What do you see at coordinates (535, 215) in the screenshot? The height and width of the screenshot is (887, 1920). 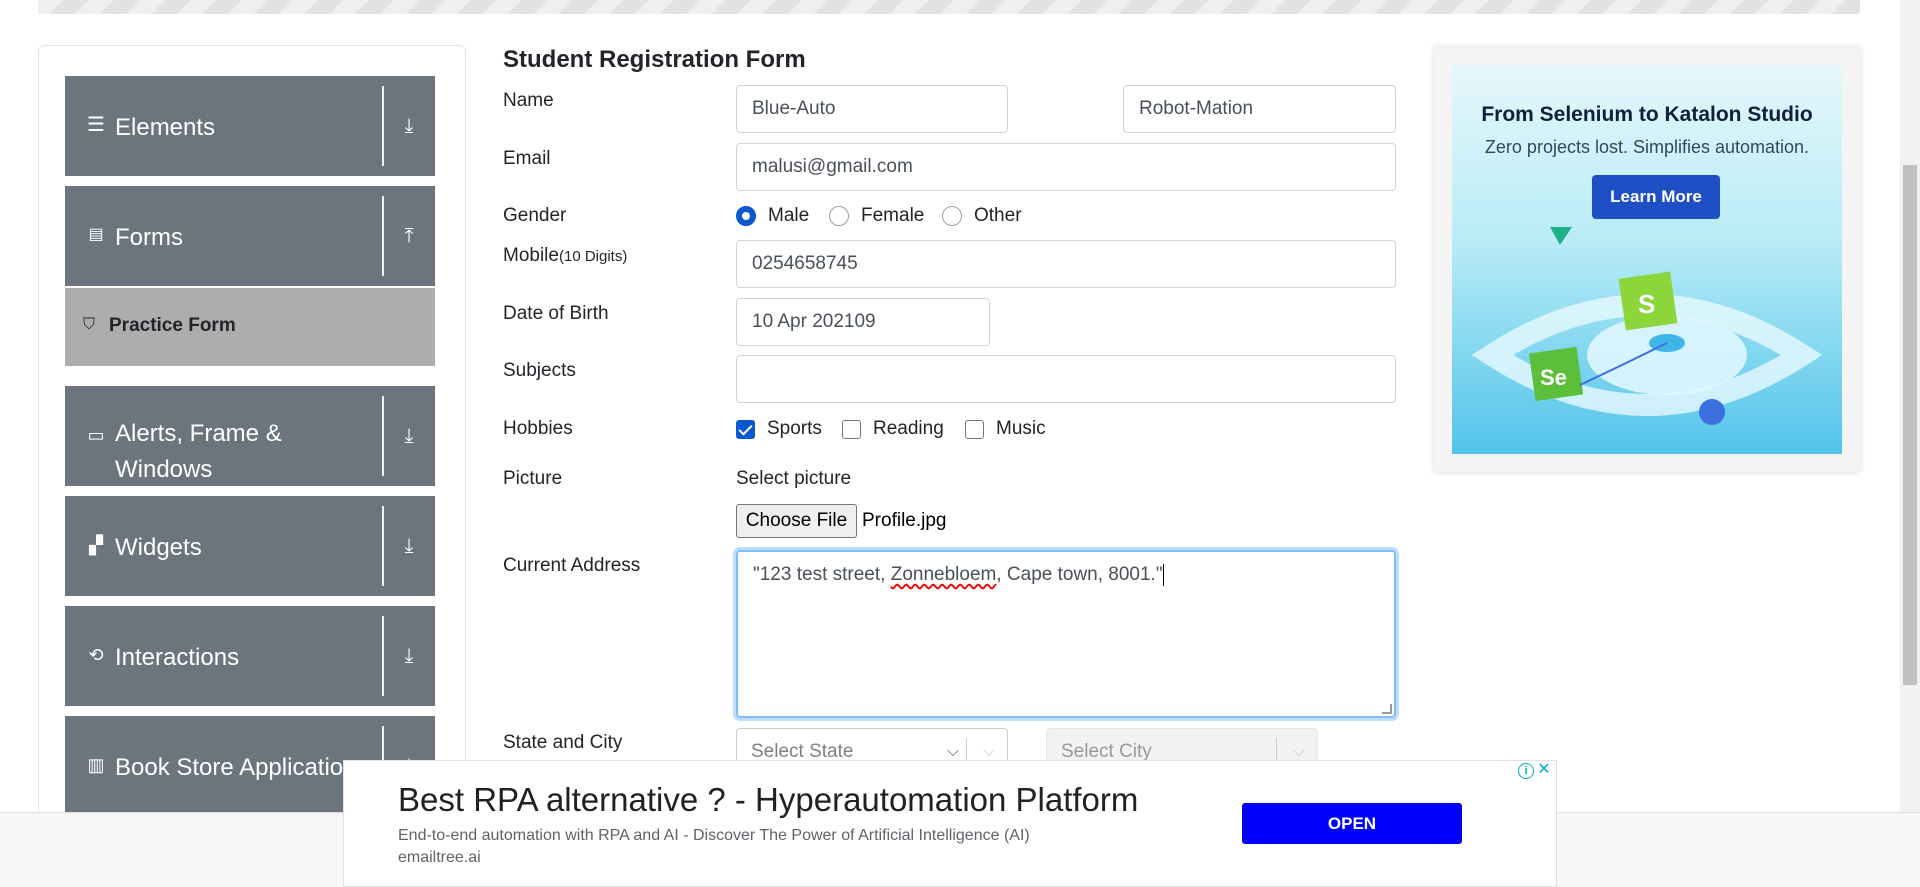 I see `gender-label: Gender` at bounding box center [535, 215].